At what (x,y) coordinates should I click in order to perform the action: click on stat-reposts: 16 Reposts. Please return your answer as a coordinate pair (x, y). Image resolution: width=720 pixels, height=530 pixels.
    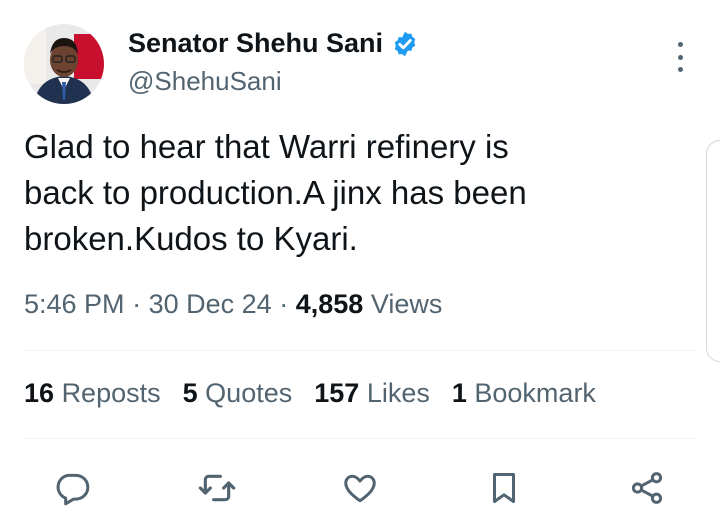
    Looking at the image, I should click on (92, 393).